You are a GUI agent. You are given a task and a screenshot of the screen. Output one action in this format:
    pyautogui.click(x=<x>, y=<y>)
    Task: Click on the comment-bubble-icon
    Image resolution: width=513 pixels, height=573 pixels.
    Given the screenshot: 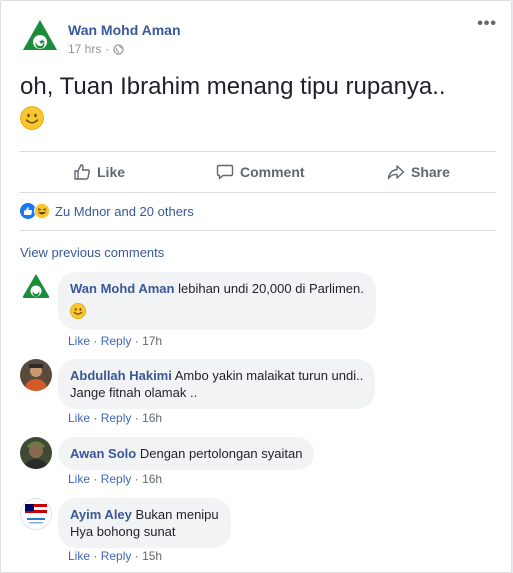 What is the action you would take?
    pyautogui.click(x=225, y=172)
    